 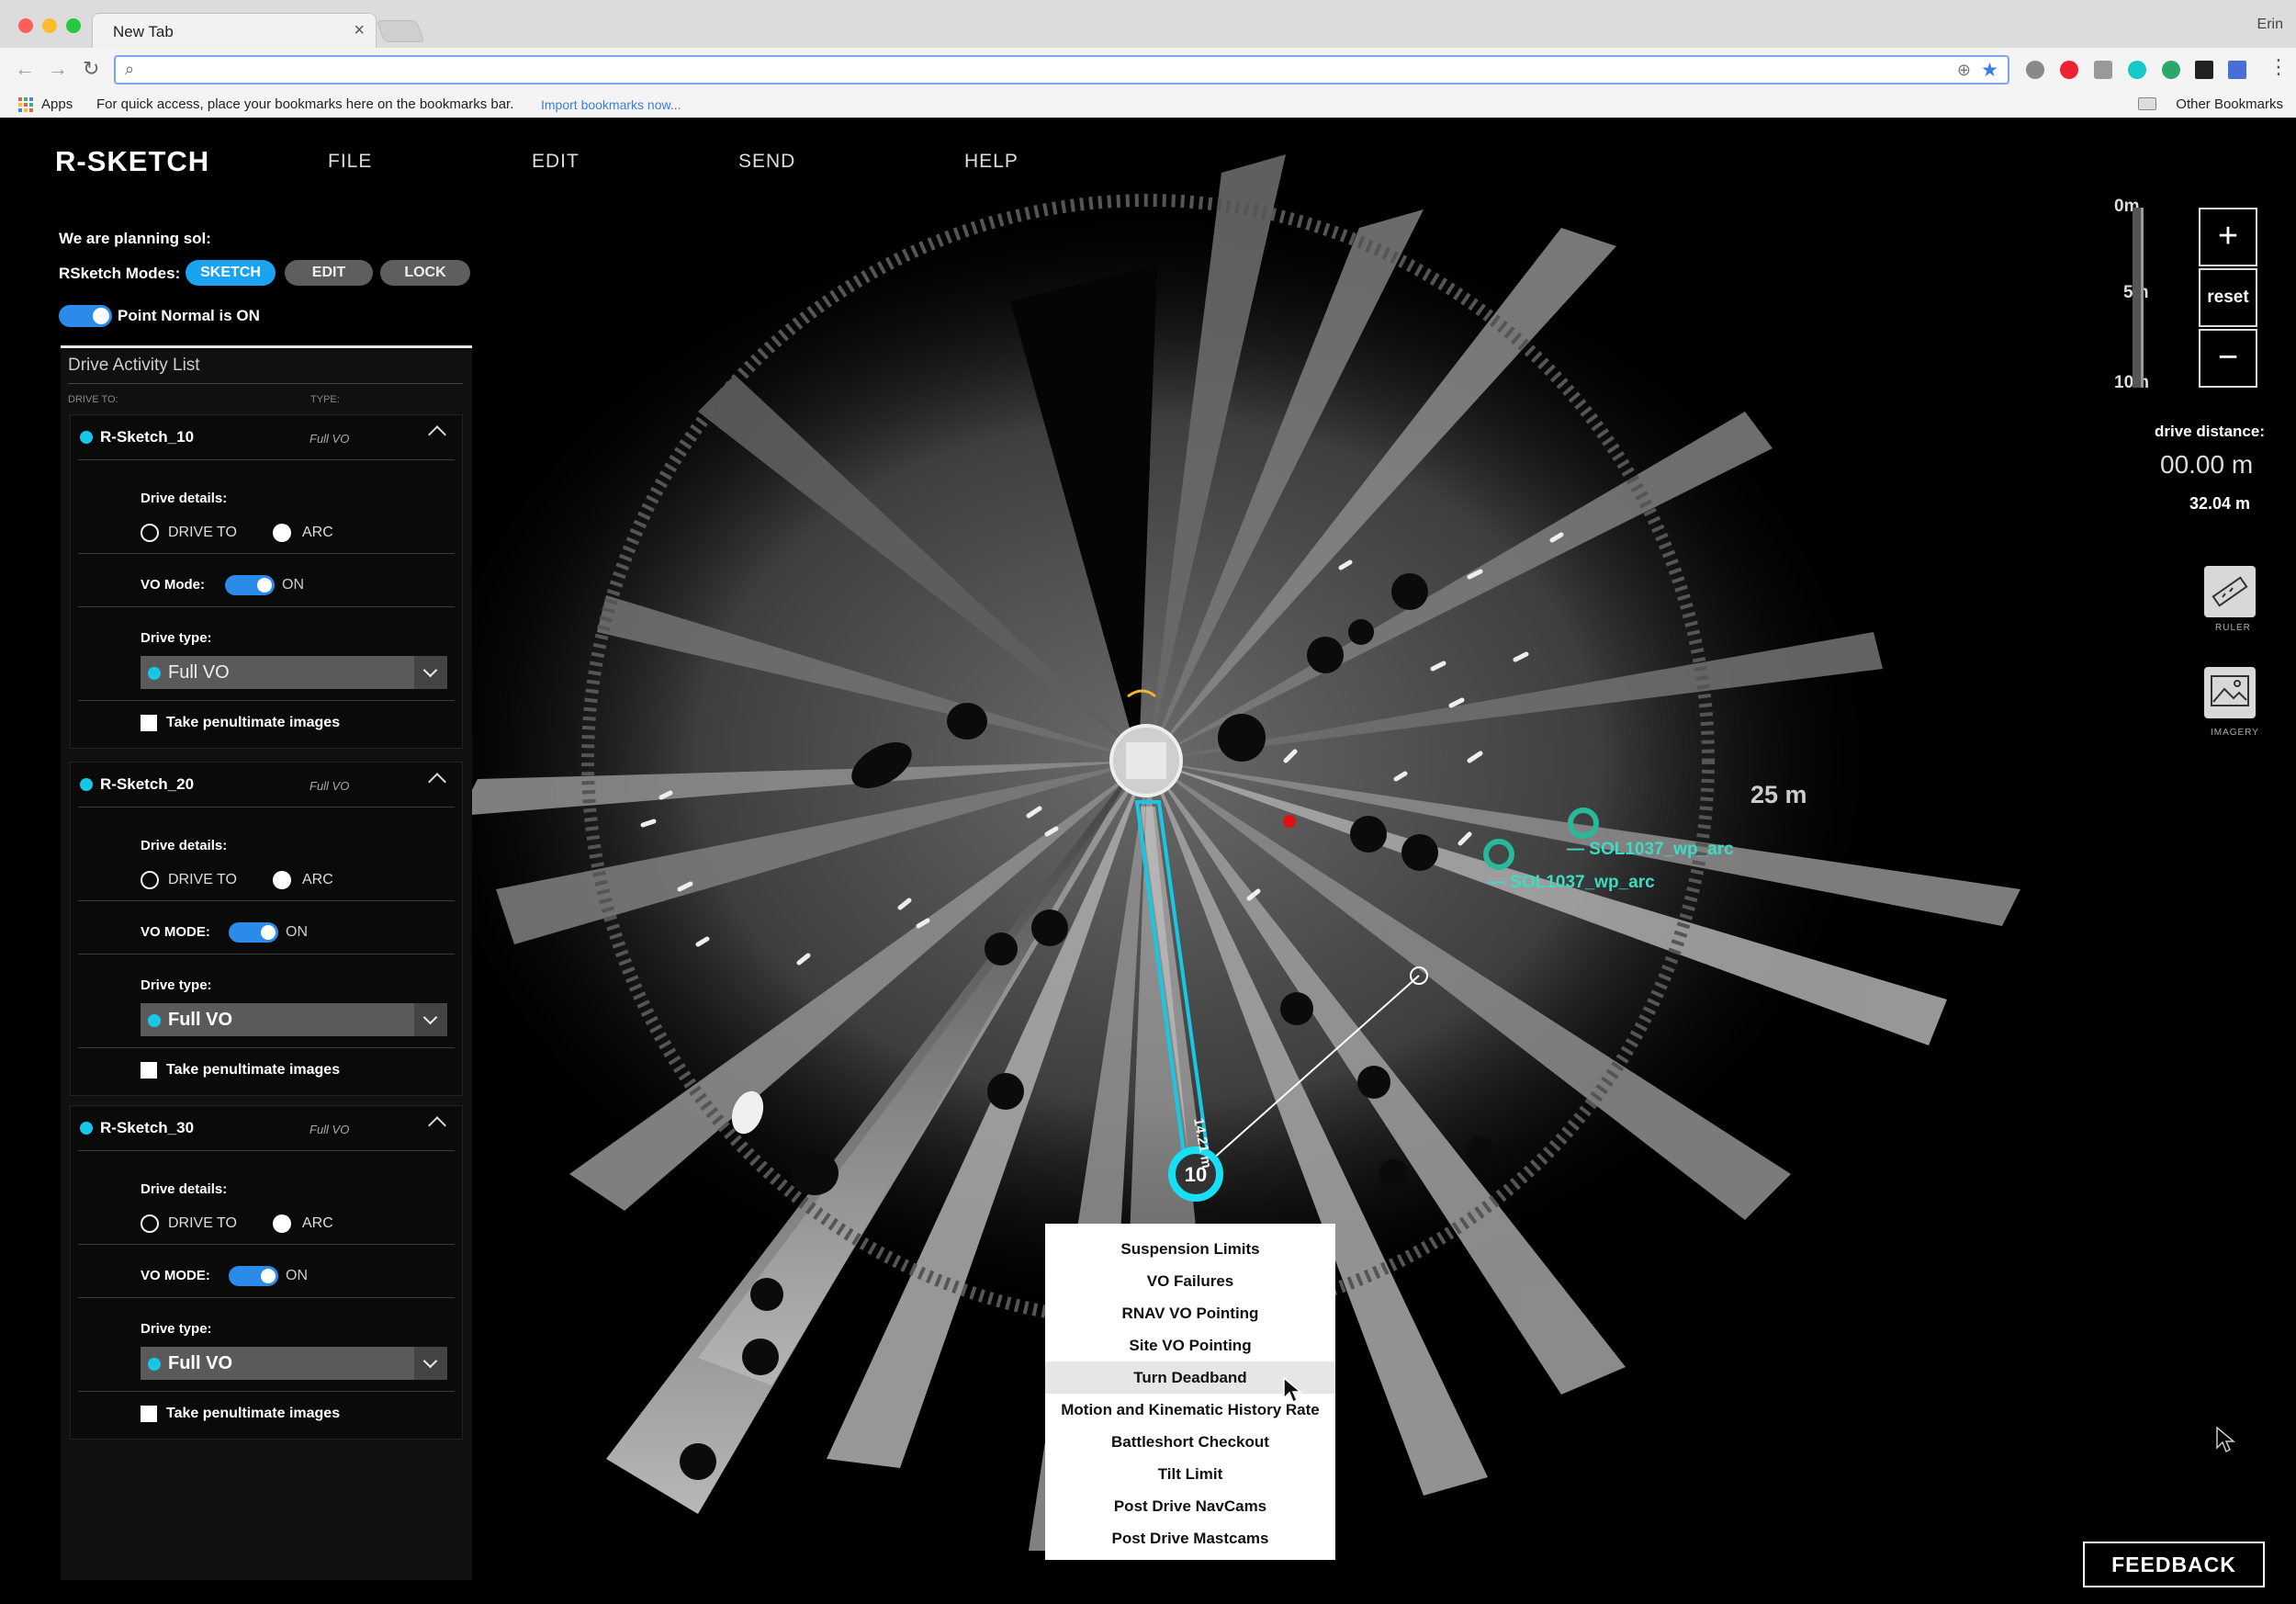 I want to click on minimize-window-button, so click(x=49, y=25).